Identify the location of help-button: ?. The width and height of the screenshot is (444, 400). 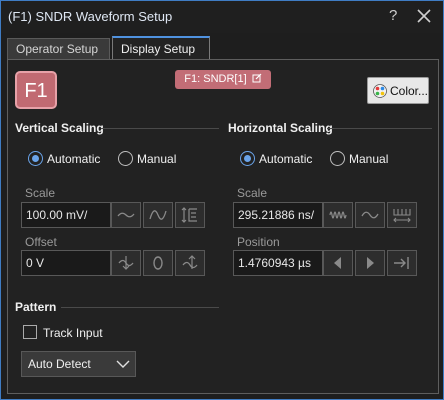
(393, 15).